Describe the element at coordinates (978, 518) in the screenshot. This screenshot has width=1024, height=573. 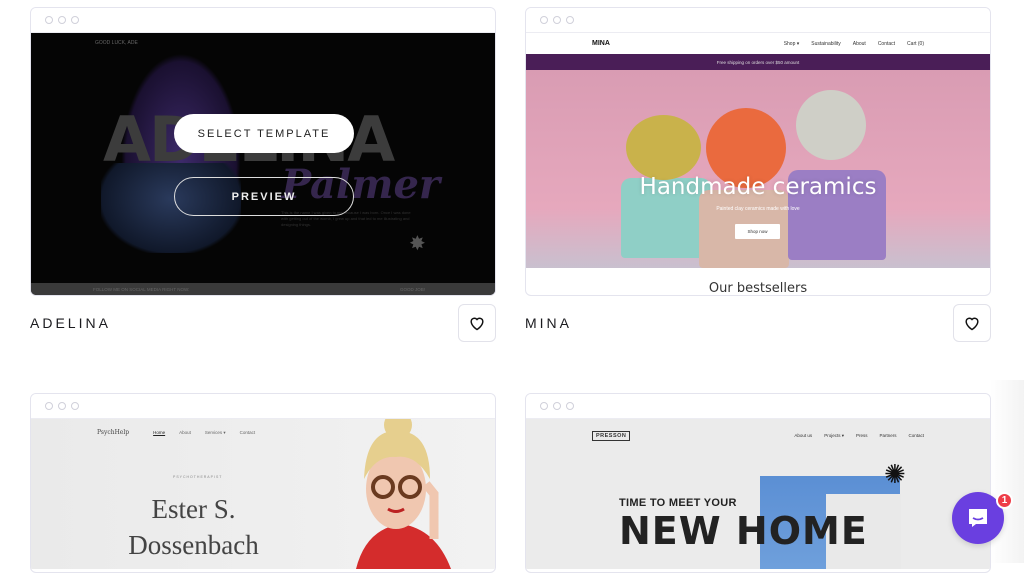
I see `chat-icon` at that location.